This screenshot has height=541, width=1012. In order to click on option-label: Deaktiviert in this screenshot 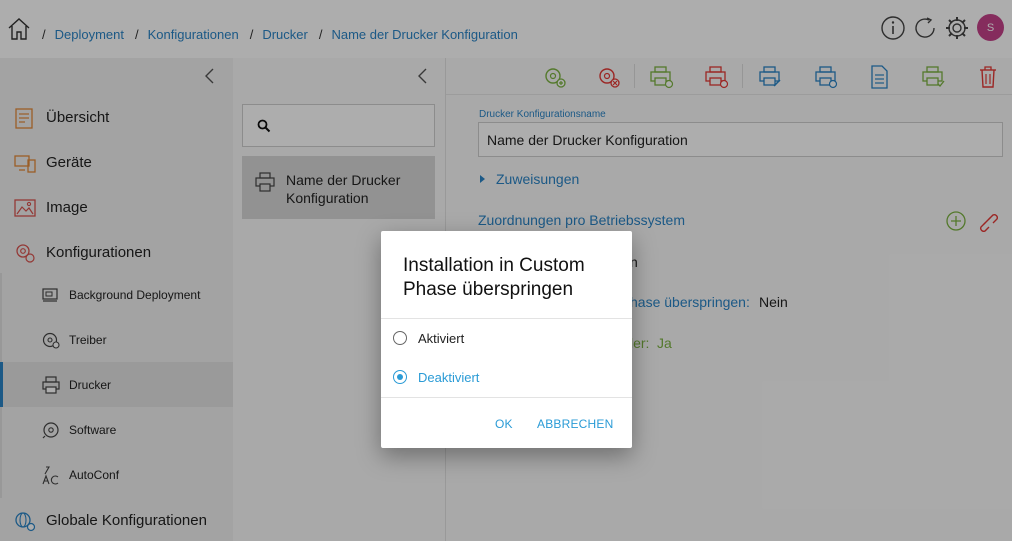, I will do `click(449, 377)`.